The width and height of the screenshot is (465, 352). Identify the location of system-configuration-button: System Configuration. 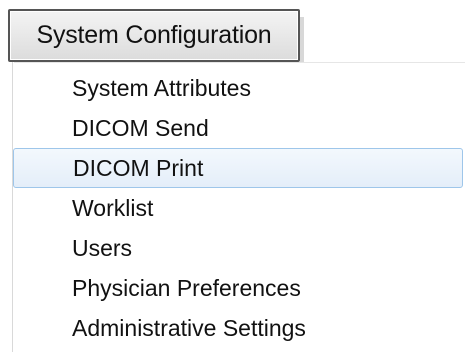
(154, 35).